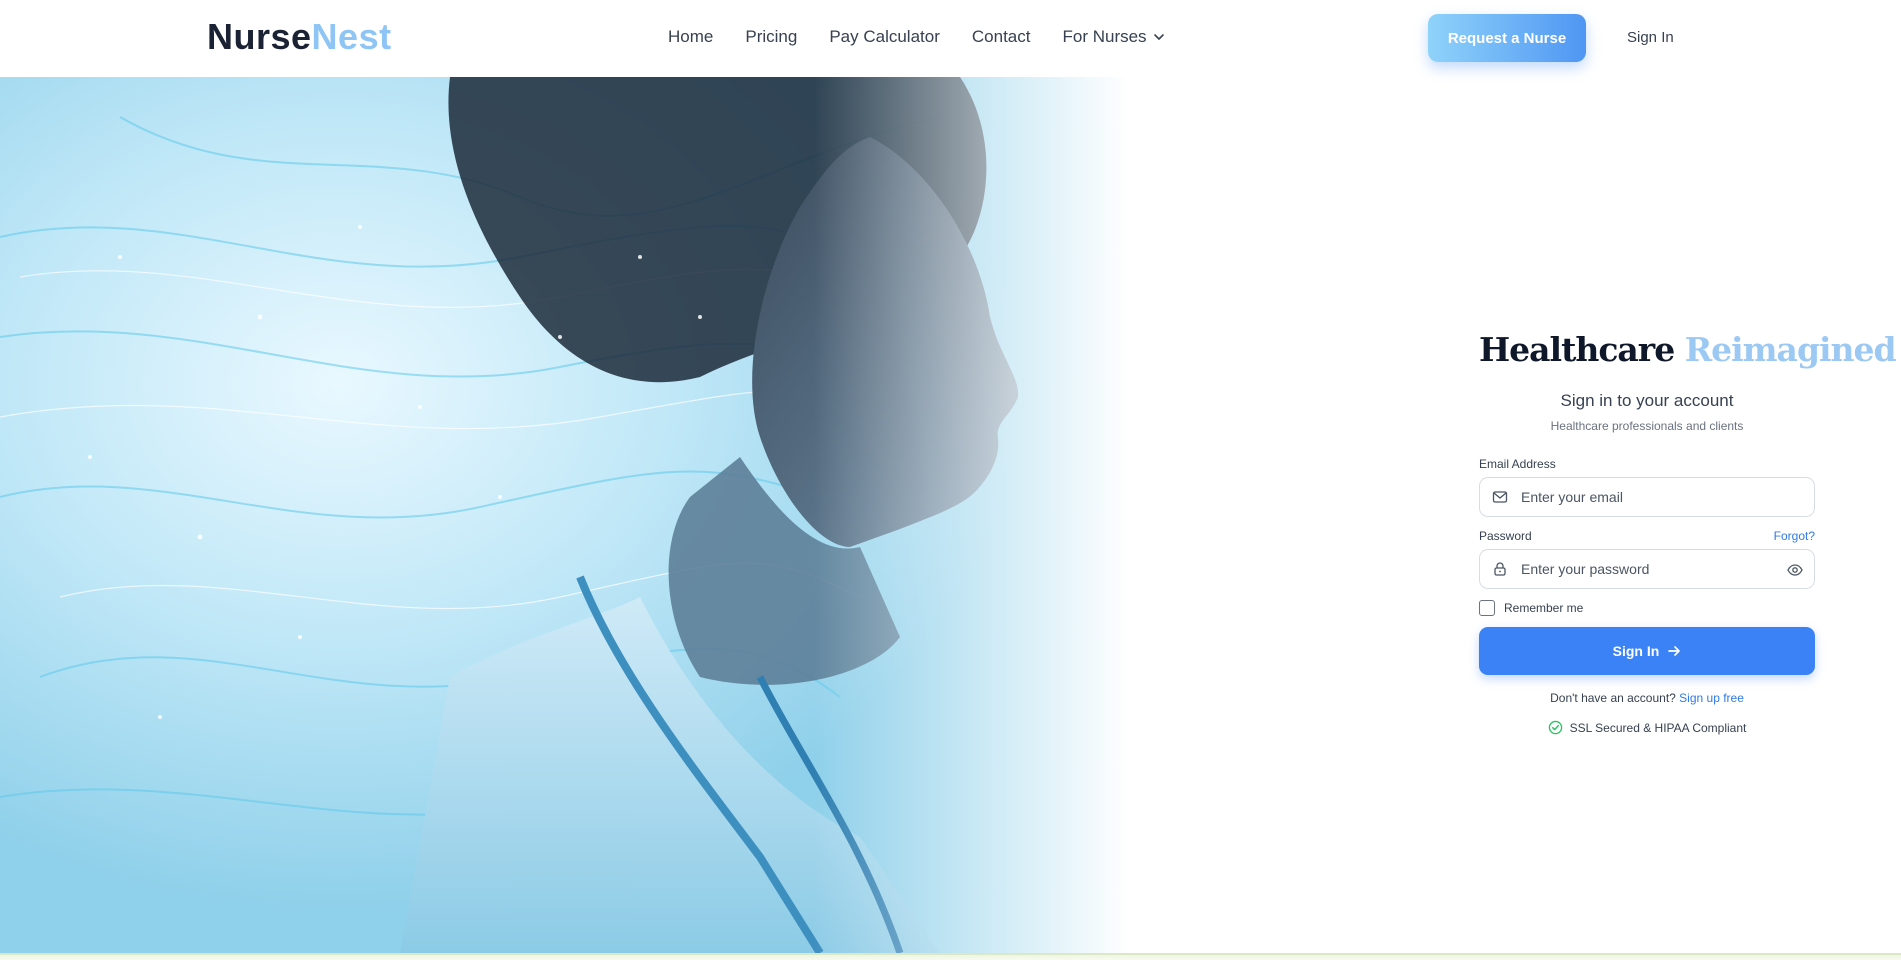 Image resolution: width=1901 pixels, height=960 pixels. What do you see at coordinates (351, 36) in the screenshot?
I see `logo-text-nest: Nest` at bounding box center [351, 36].